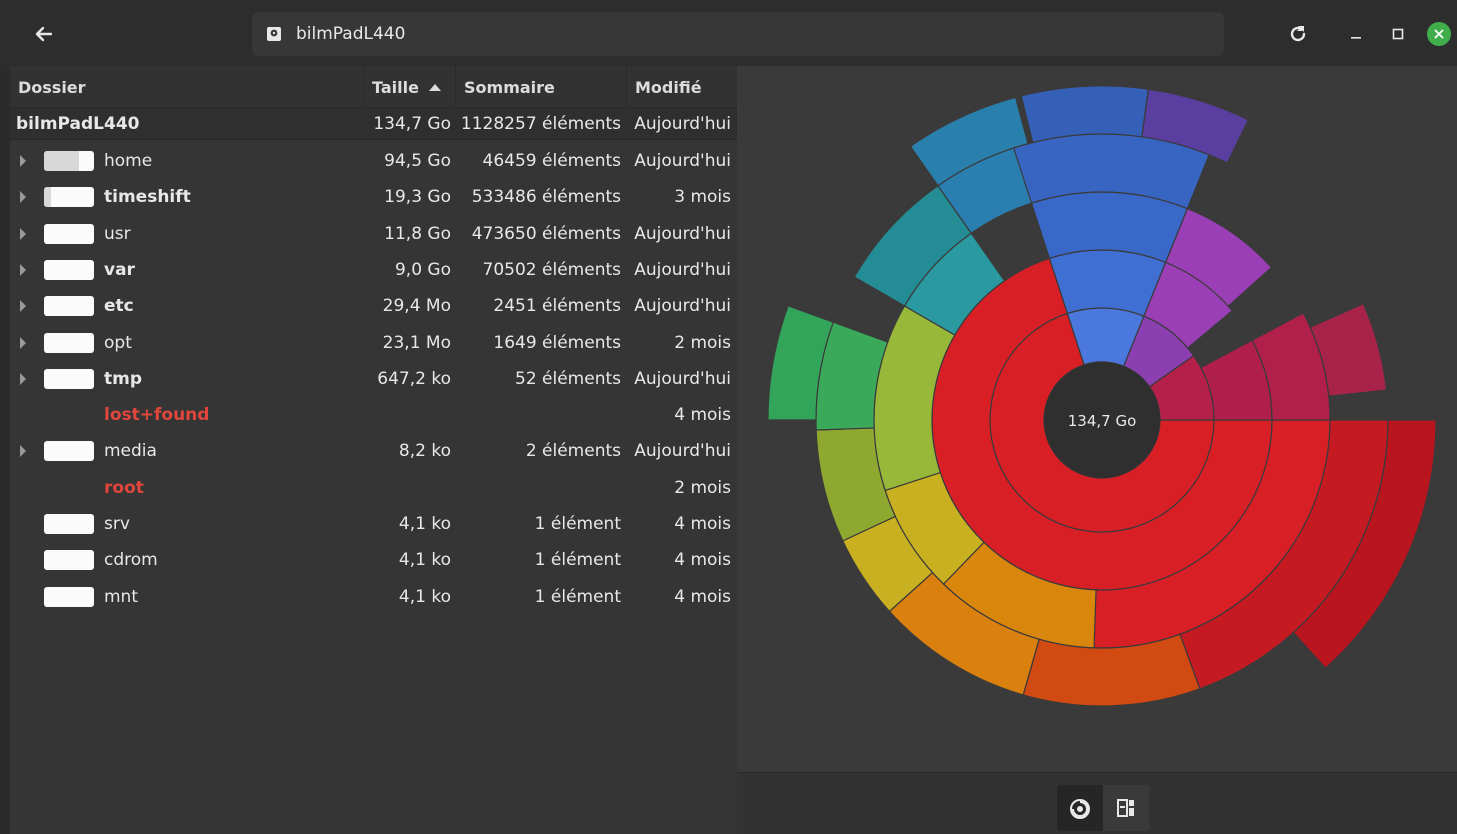 This screenshot has height=834, width=1457. I want to click on location-label: bilmPadL440, so click(351, 34).